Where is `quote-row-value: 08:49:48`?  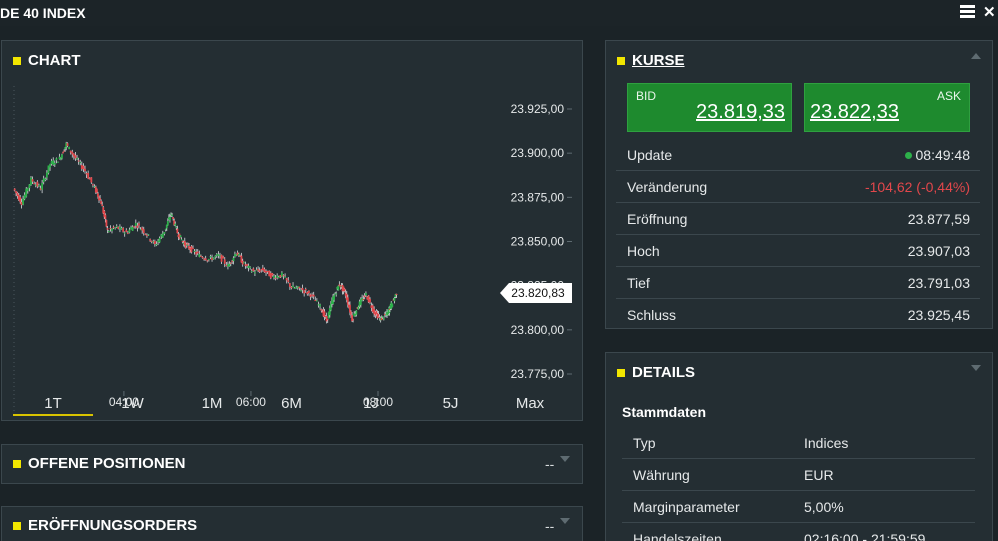
quote-row-value: 08:49:48 is located at coordinates (937, 155).